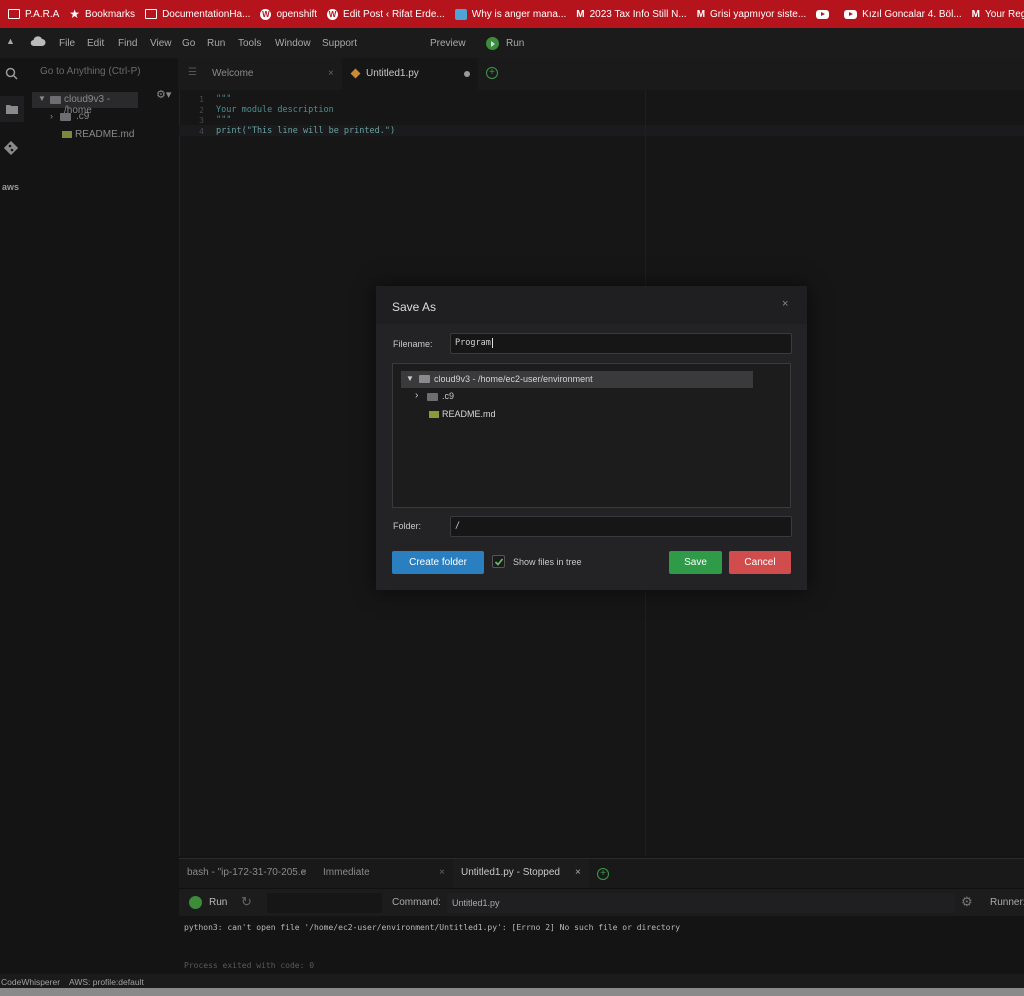 Image resolution: width=1024 pixels, height=996 pixels. I want to click on restart-icon: ↻, so click(246, 902).